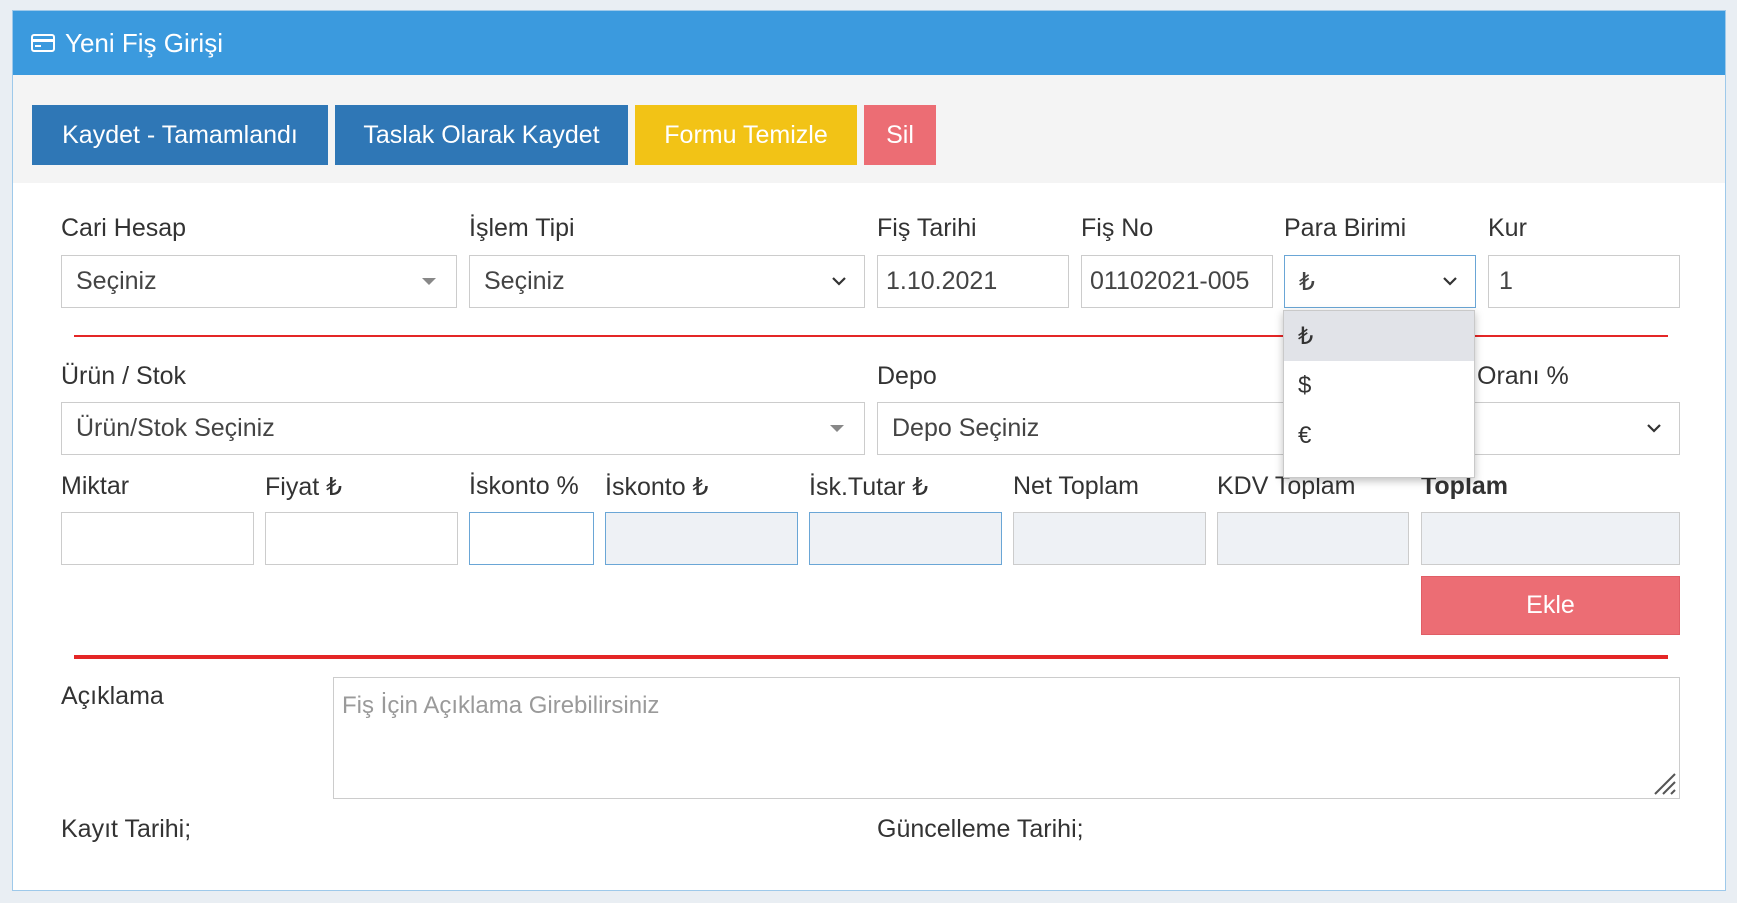 The height and width of the screenshot is (903, 1737). I want to click on section-divider-thick, so click(871, 657).